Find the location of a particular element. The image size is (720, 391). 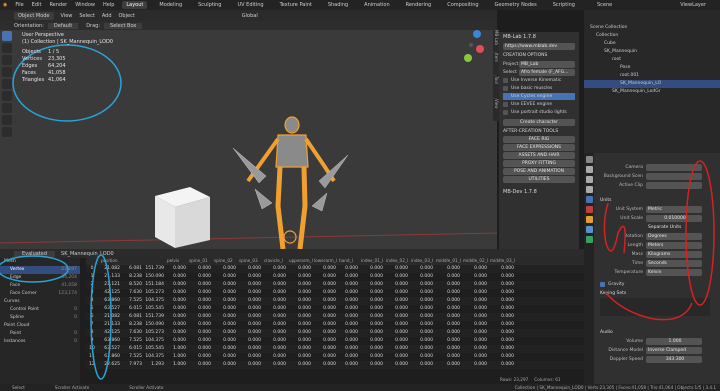

select-box-tool-icon is located at coordinates (7, 36).